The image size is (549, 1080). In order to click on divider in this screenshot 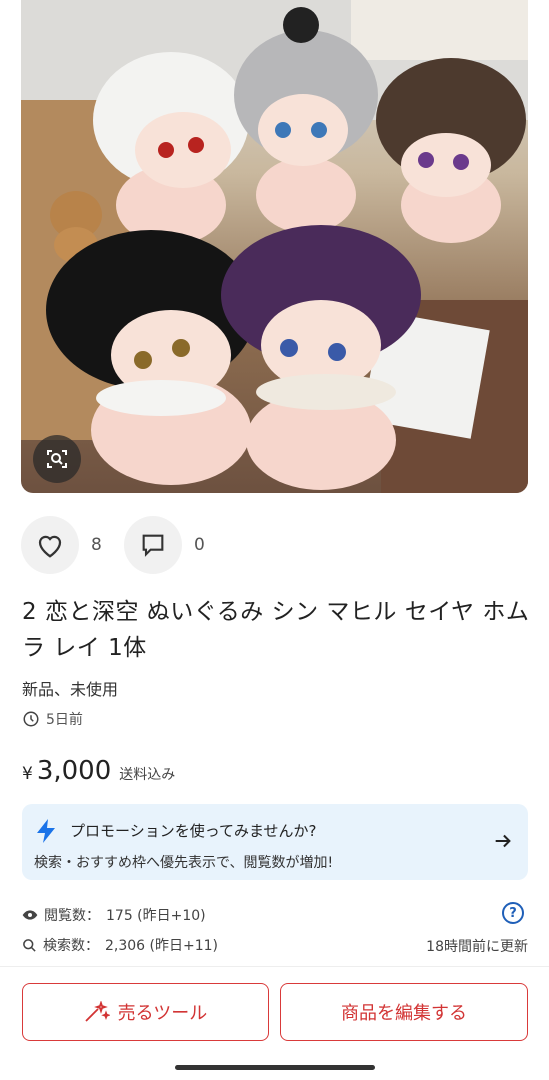, I will do `click(274, 966)`.